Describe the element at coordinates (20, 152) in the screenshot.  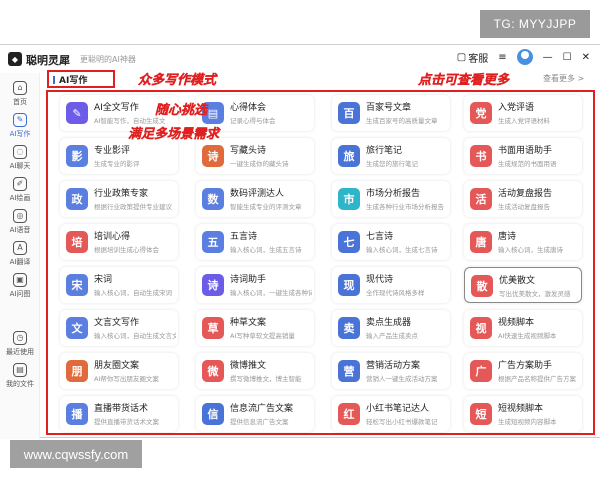
I see `sidebar-item-icon: ◌` at that location.